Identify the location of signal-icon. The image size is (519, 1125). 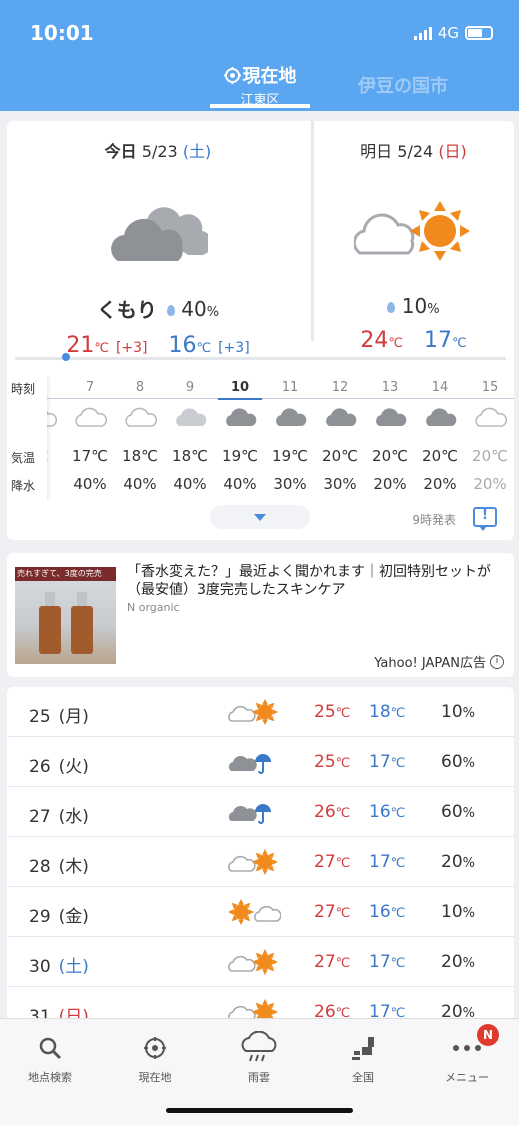
(422, 33).